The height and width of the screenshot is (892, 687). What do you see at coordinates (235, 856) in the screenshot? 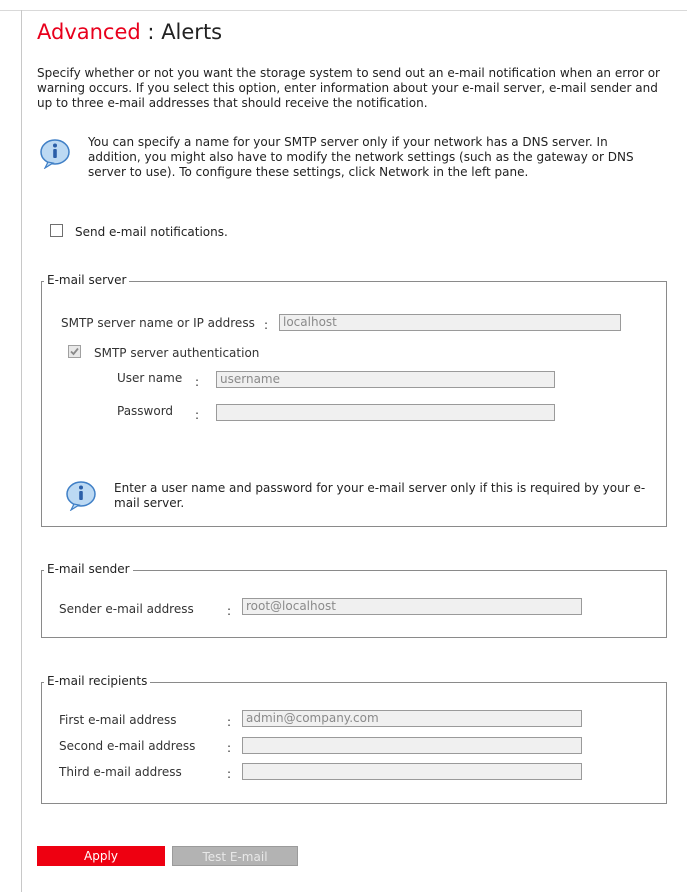
I see `test-email-button: Test E-mail` at bounding box center [235, 856].